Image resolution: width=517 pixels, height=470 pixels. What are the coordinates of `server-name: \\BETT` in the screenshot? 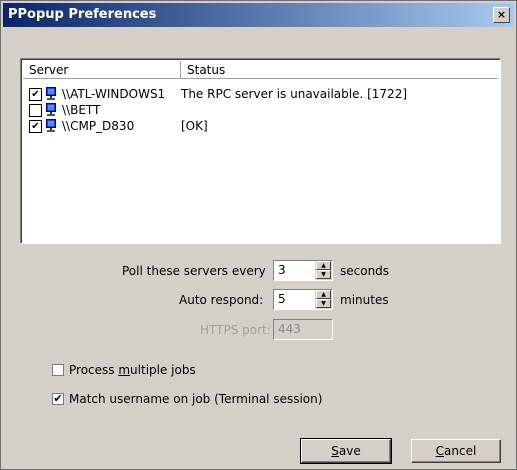 It's located at (81, 110).